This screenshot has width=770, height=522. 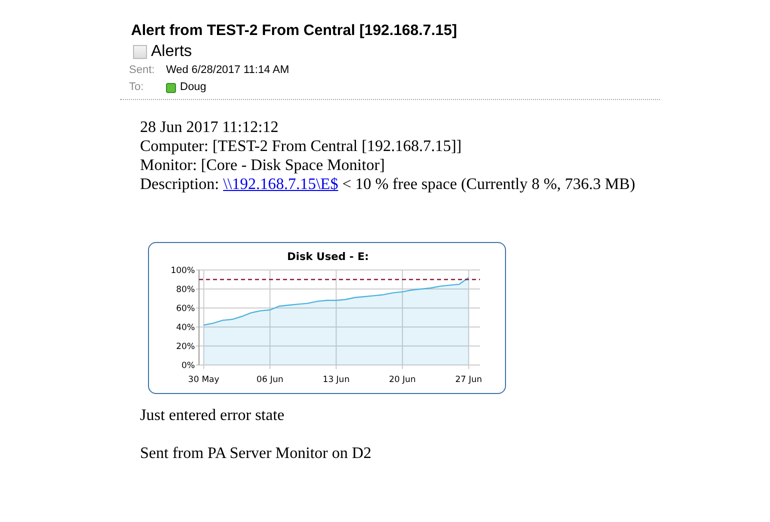 What do you see at coordinates (171, 52) in the screenshot?
I see `folder-label: Alerts` at bounding box center [171, 52].